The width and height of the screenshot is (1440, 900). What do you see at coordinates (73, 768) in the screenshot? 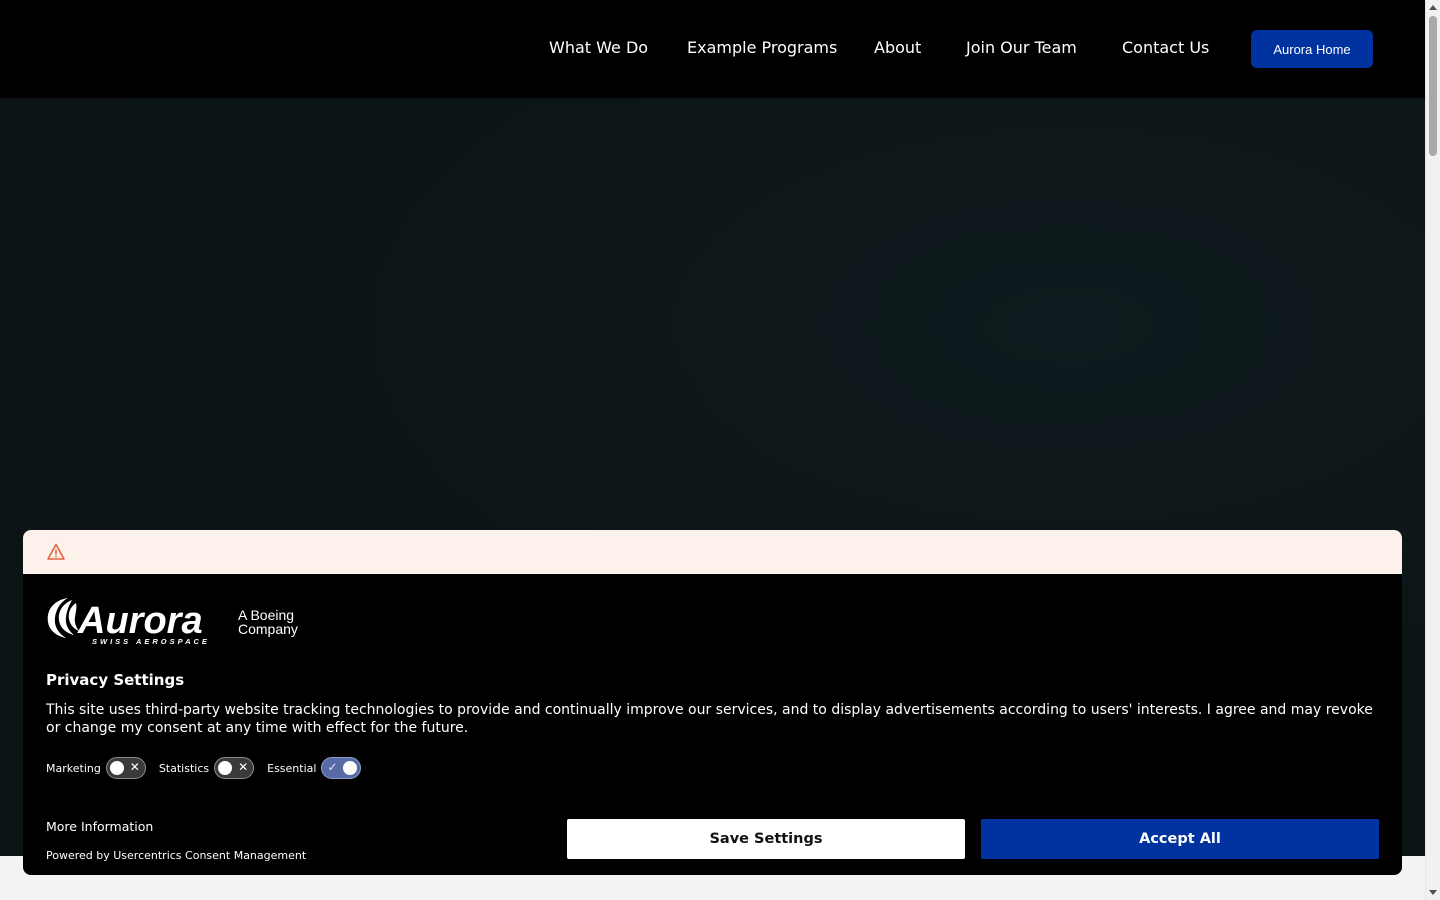
I see `toggle-label-marketing: Marketing` at bounding box center [73, 768].